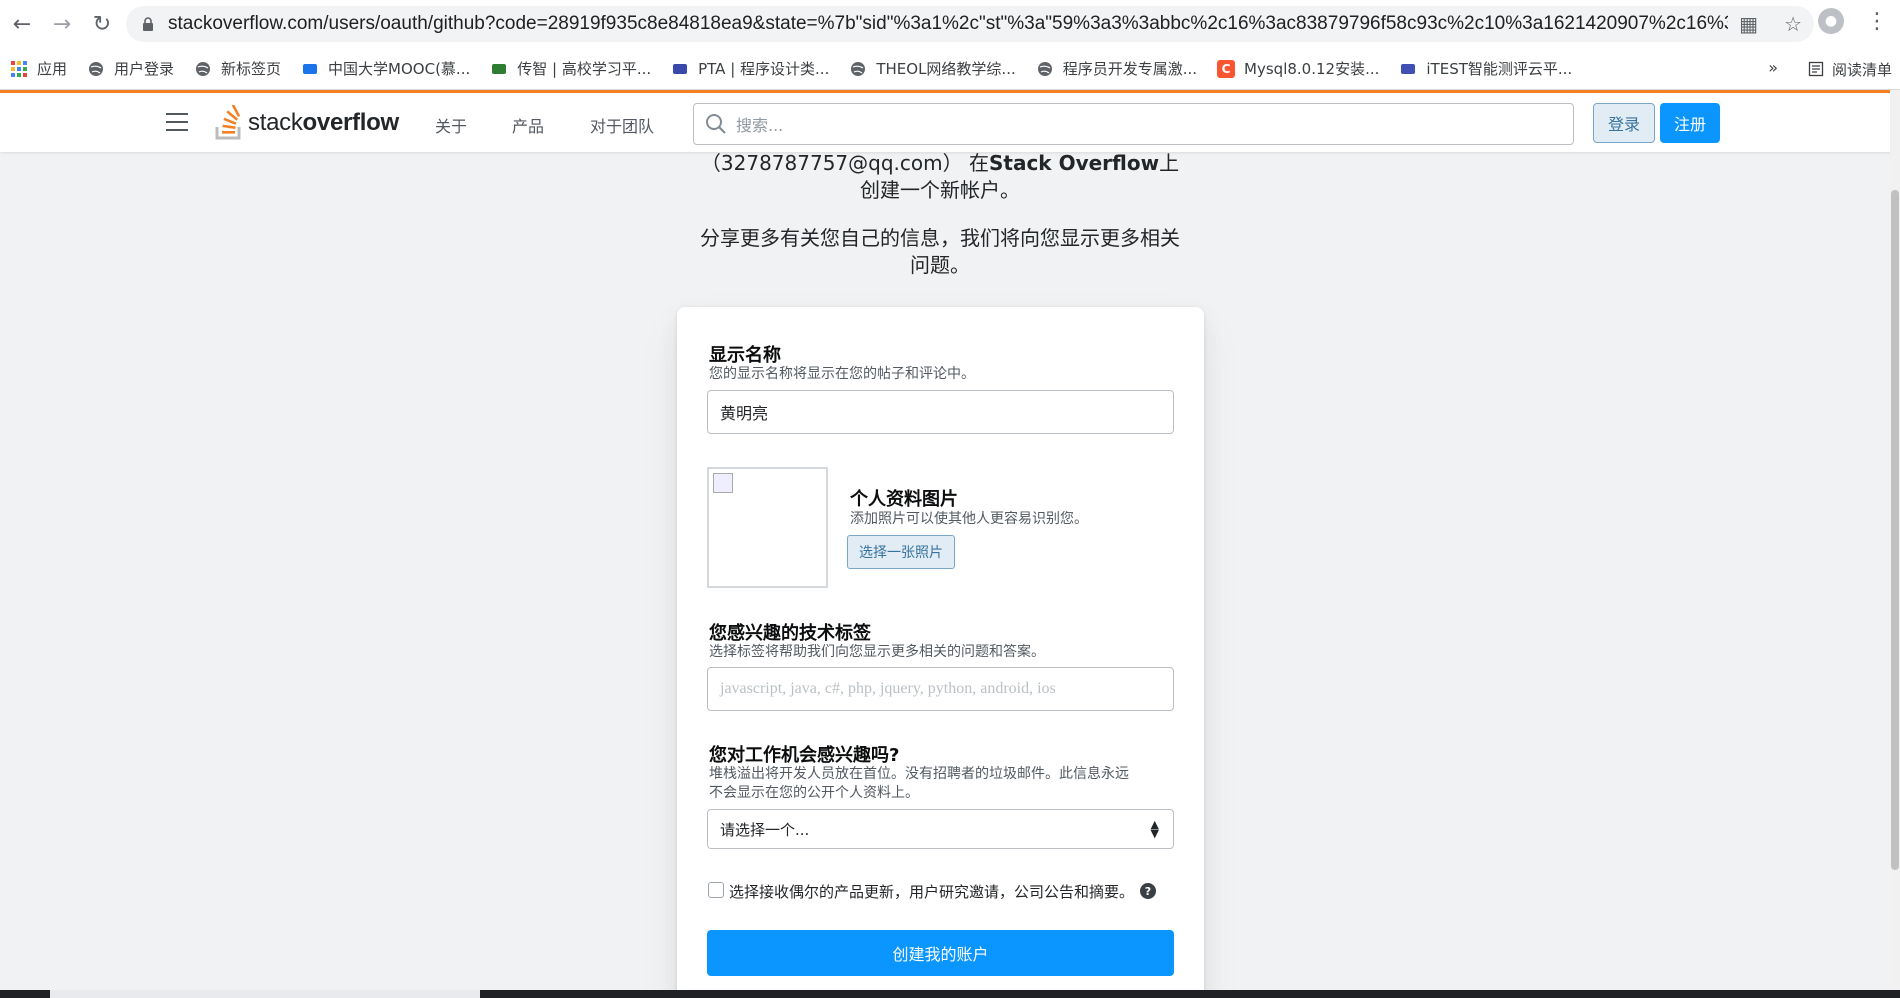 This screenshot has width=1900, height=998. What do you see at coordinates (1408, 69) in the screenshot?
I see `itest-icon` at bounding box center [1408, 69].